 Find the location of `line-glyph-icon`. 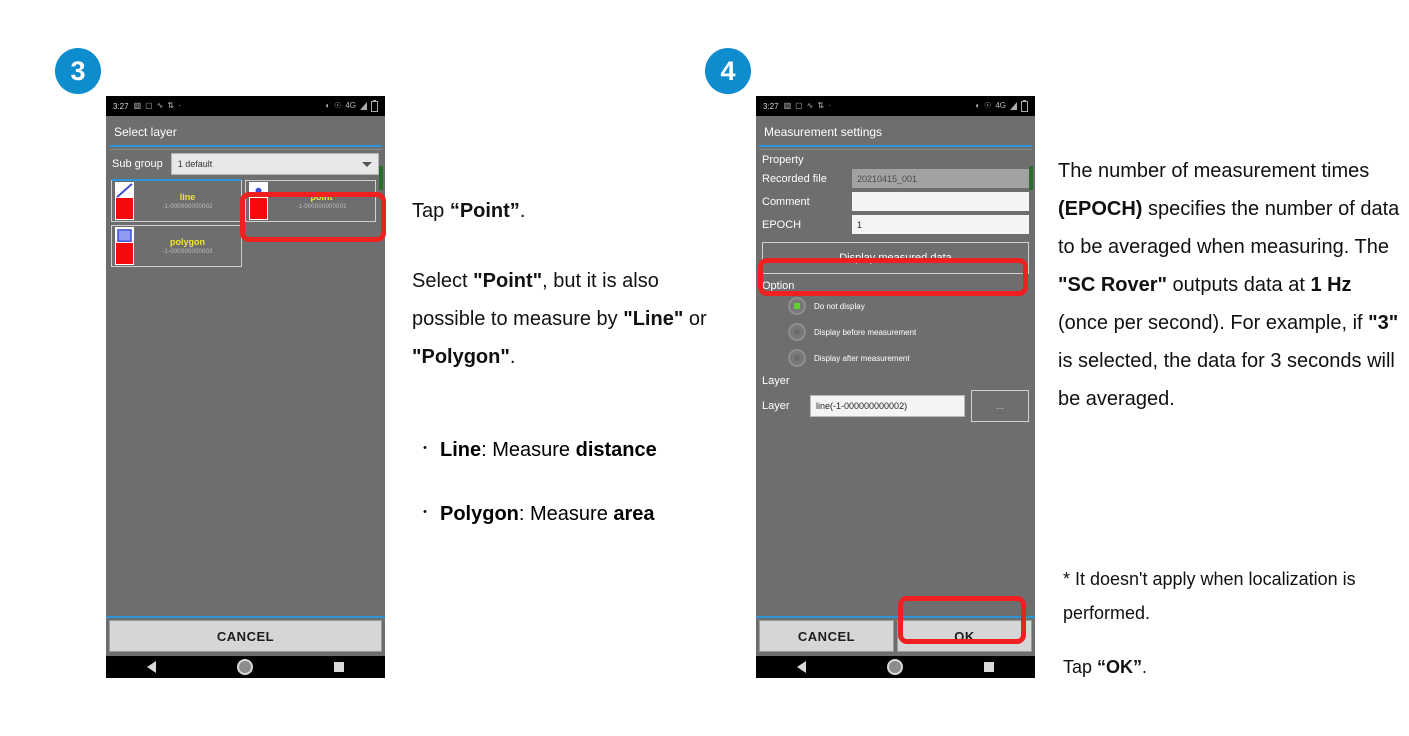

line-glyph-icon is located at coordinates (124, 190).